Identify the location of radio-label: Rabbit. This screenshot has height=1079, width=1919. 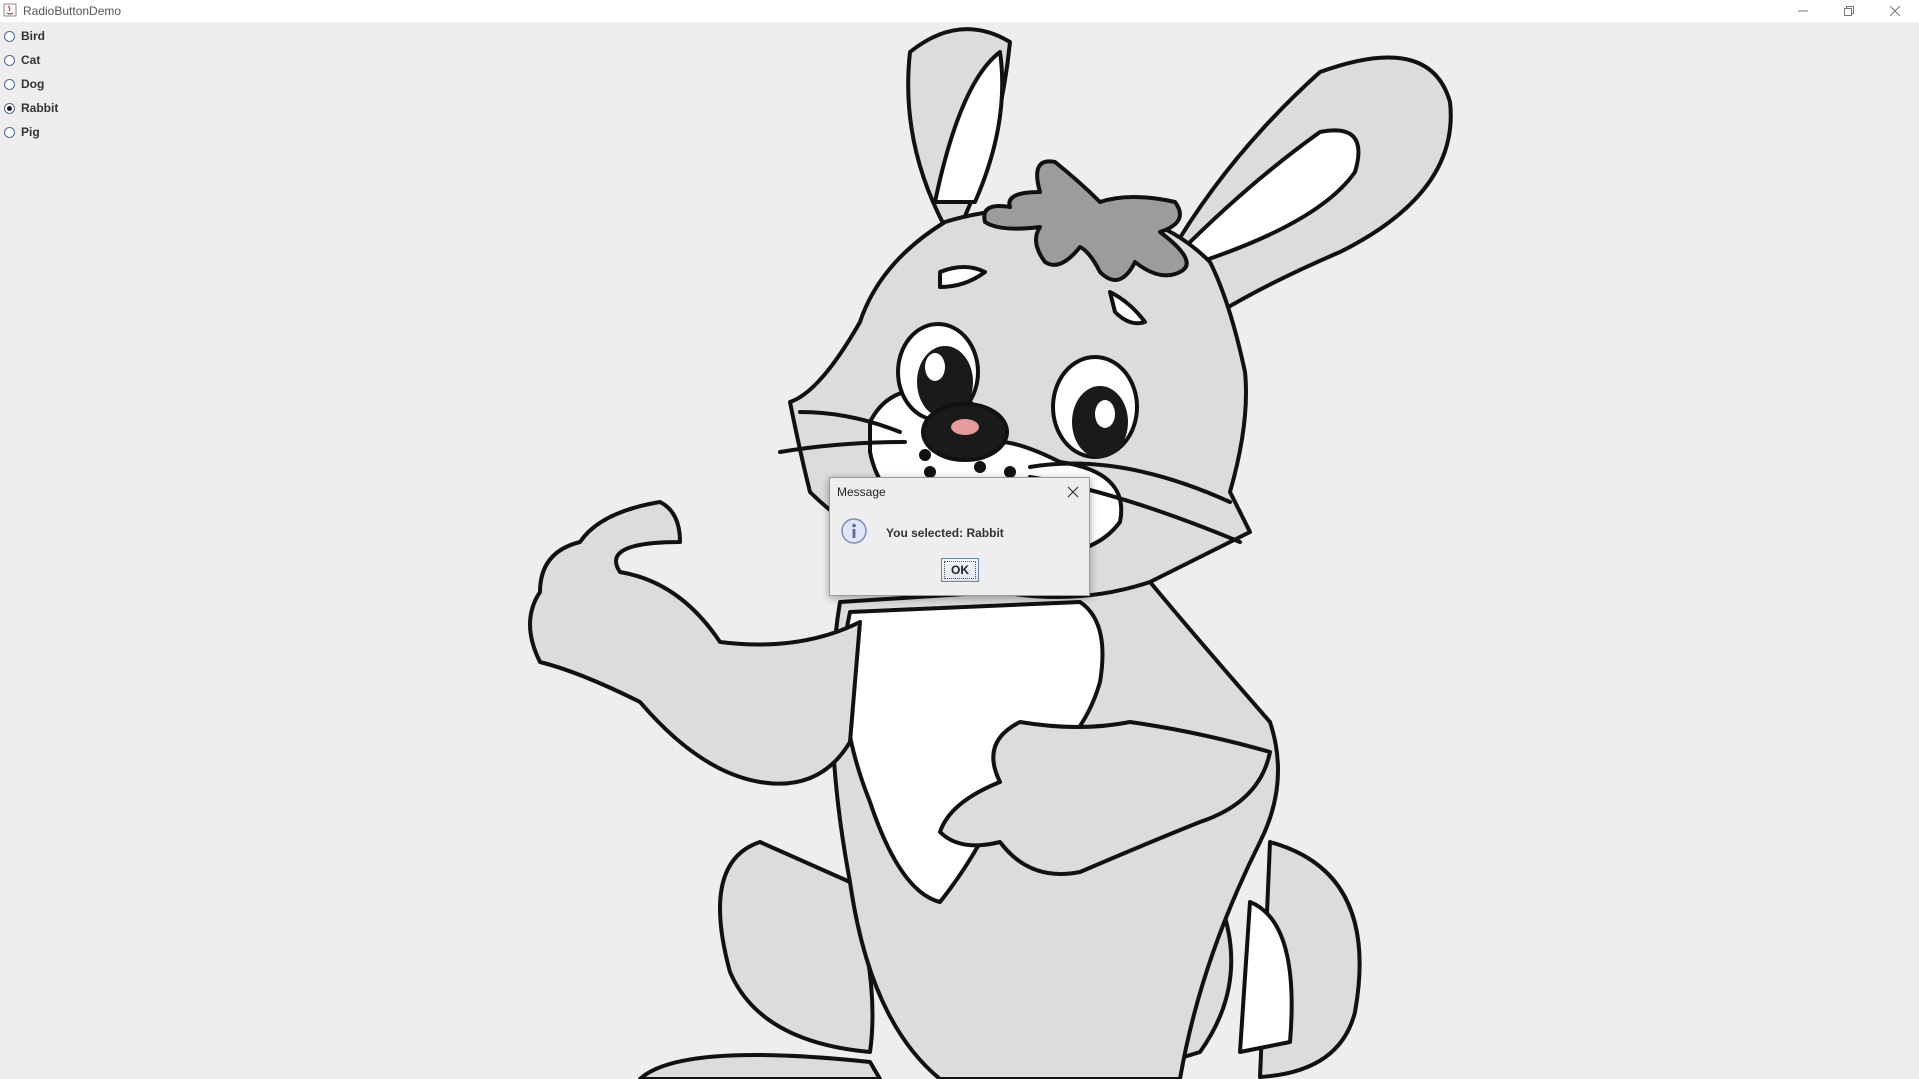
(40, 108).